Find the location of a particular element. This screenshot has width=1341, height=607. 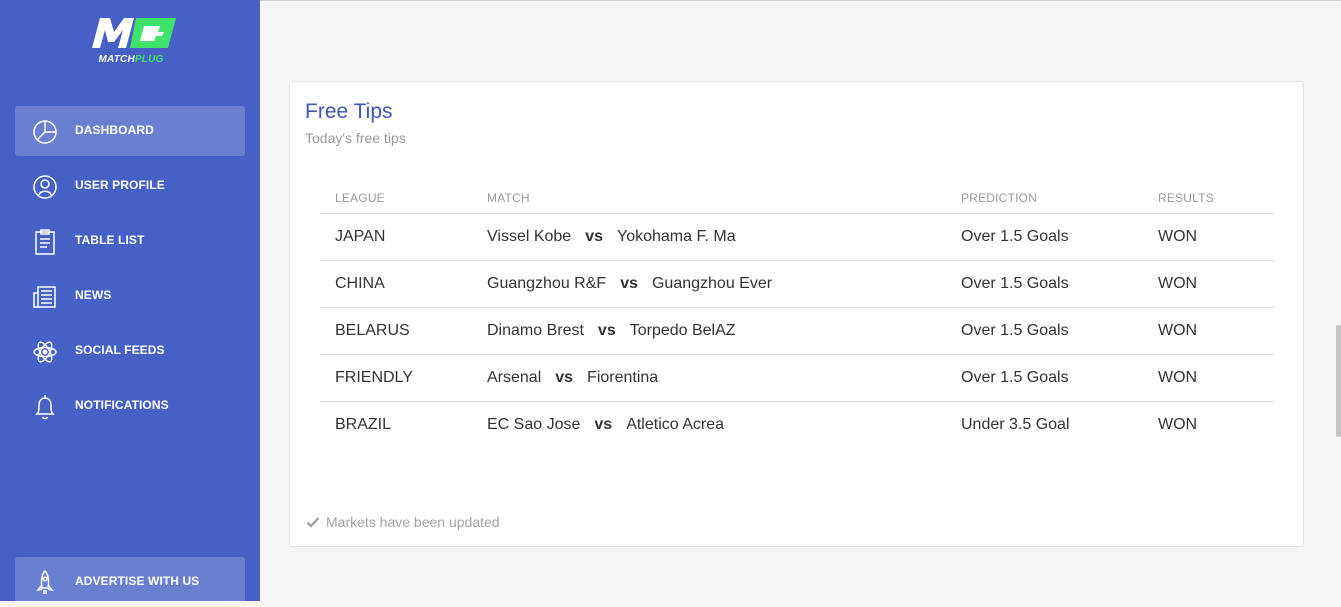

card-title: Free Tips is located at coordinates (349, 111).